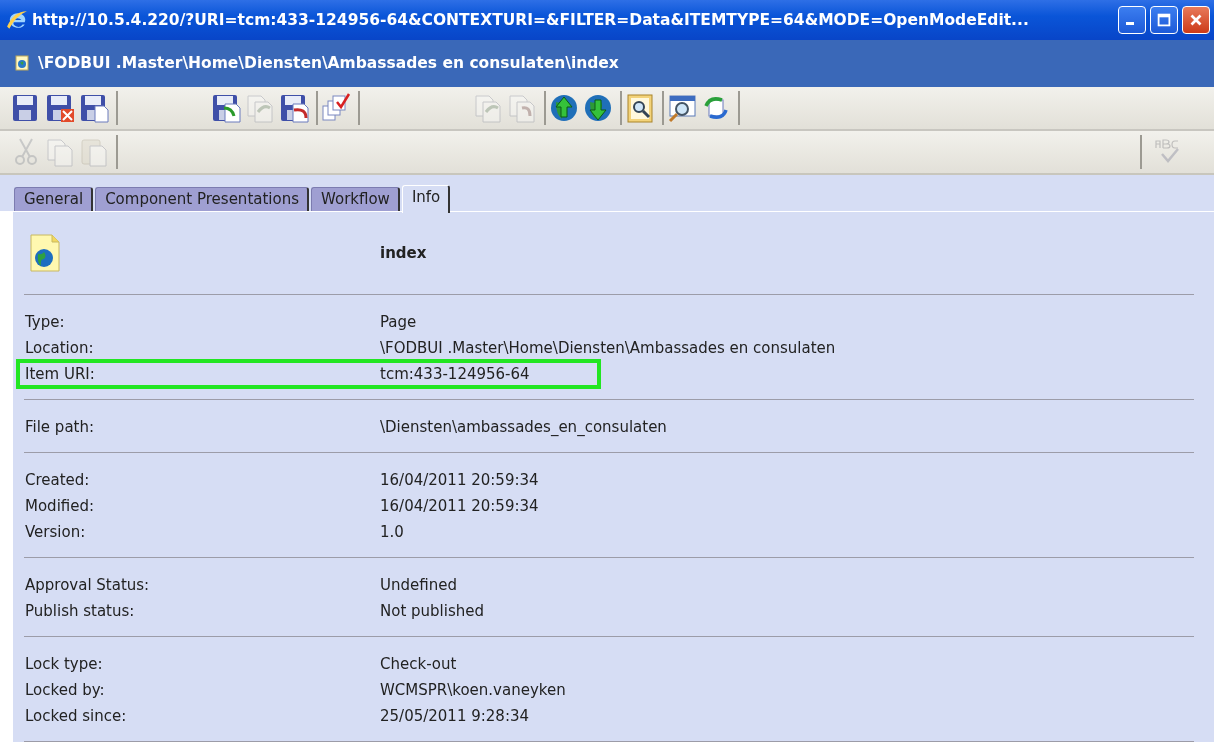  What do you see at coordinates (1130, 24) in the screenshot?
I see `minimize-icon` at bounding box center [1130, 24].